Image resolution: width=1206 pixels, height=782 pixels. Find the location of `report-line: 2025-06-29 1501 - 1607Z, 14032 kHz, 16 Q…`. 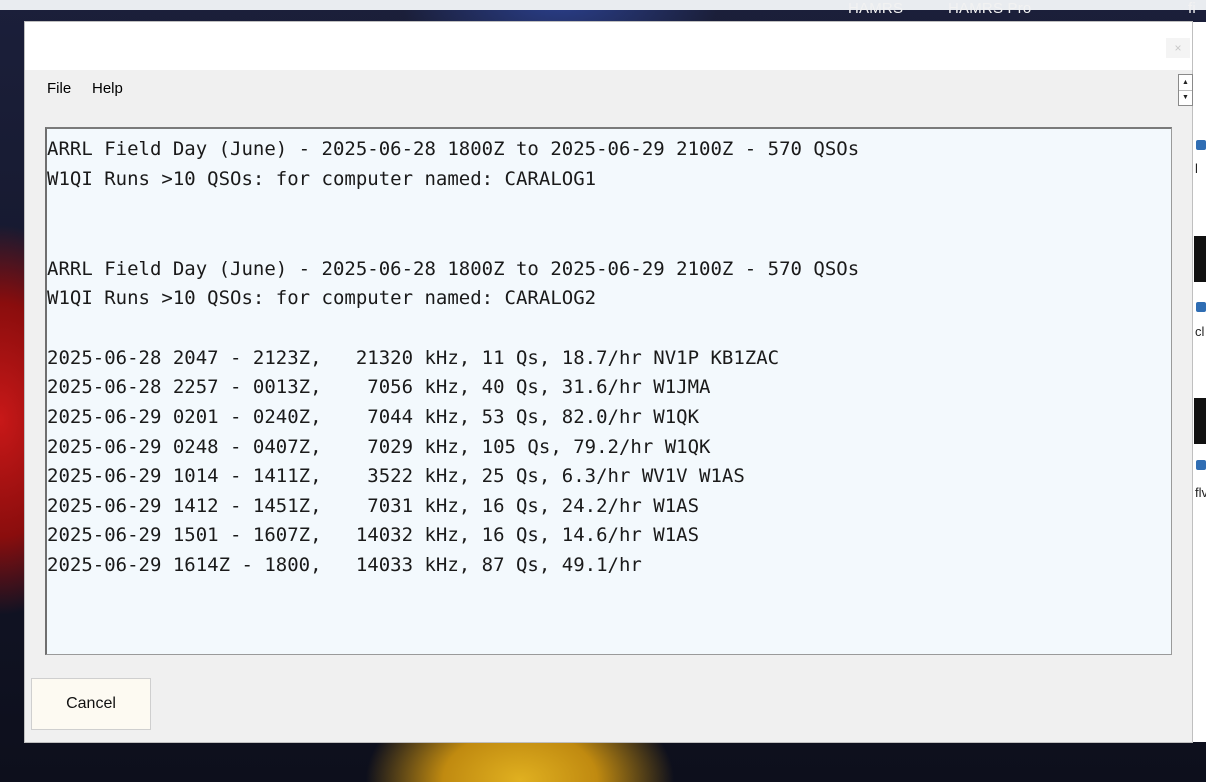

report-line: 2025-06-29 1501 - 1607Z, 14032 kHz, 16 Q… is located at coordinates (373, 535).